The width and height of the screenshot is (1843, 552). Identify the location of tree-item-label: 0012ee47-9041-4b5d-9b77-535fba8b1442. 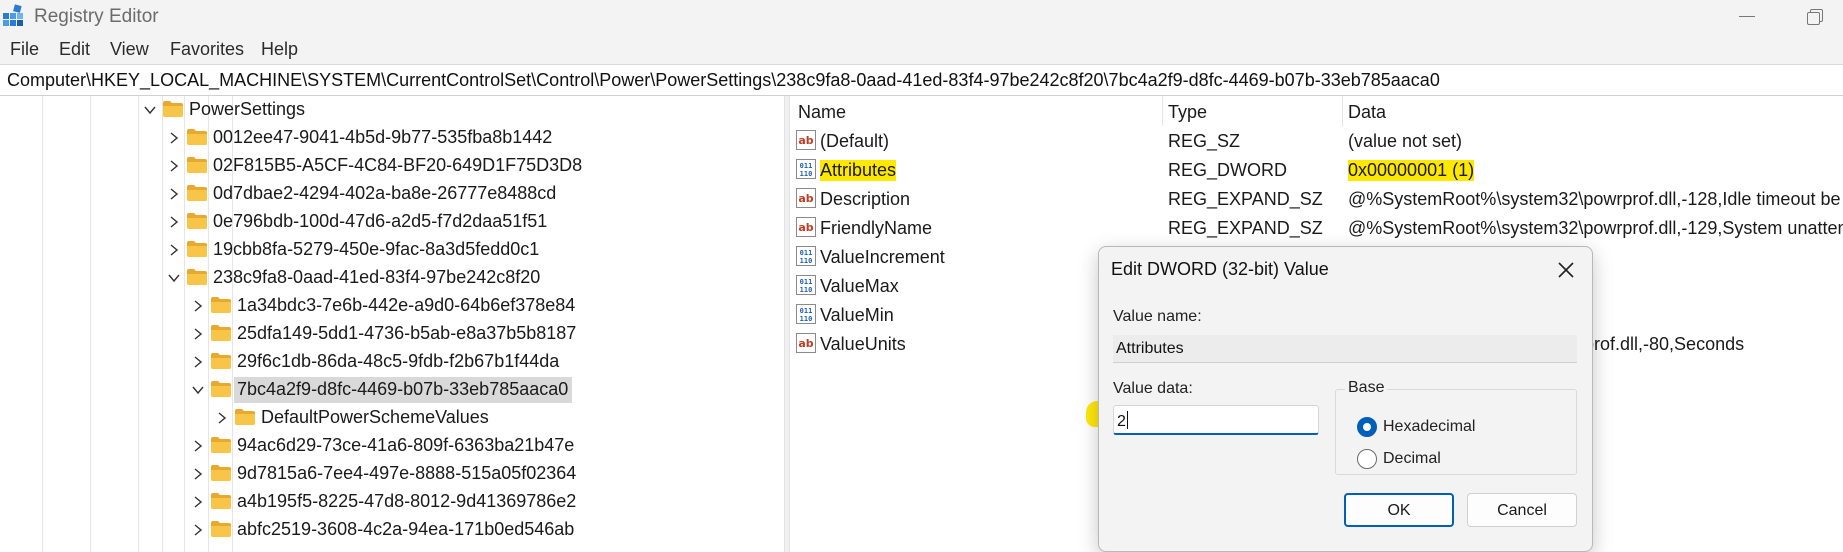
(383, 137).